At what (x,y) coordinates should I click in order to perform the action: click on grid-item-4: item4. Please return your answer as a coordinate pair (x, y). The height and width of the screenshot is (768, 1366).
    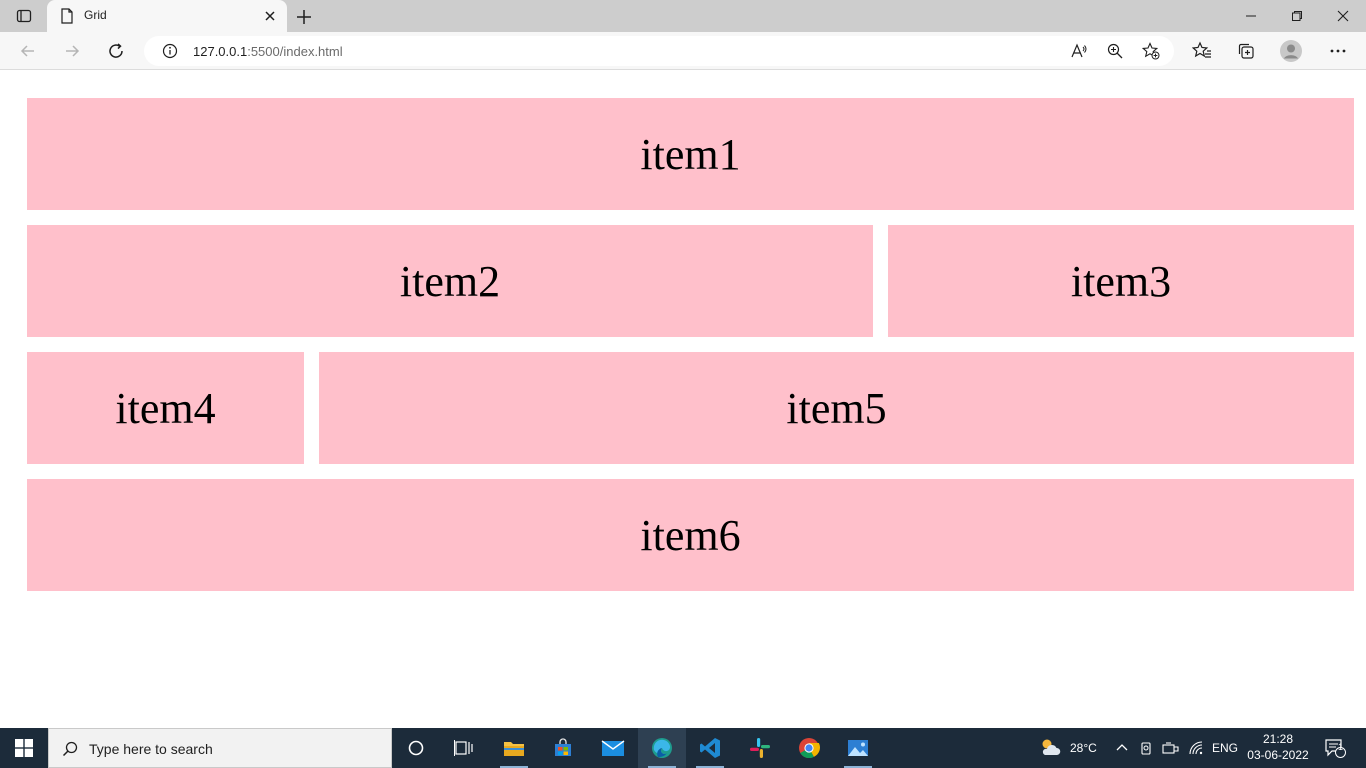
    Looking at the image, I should click on (165, 408).